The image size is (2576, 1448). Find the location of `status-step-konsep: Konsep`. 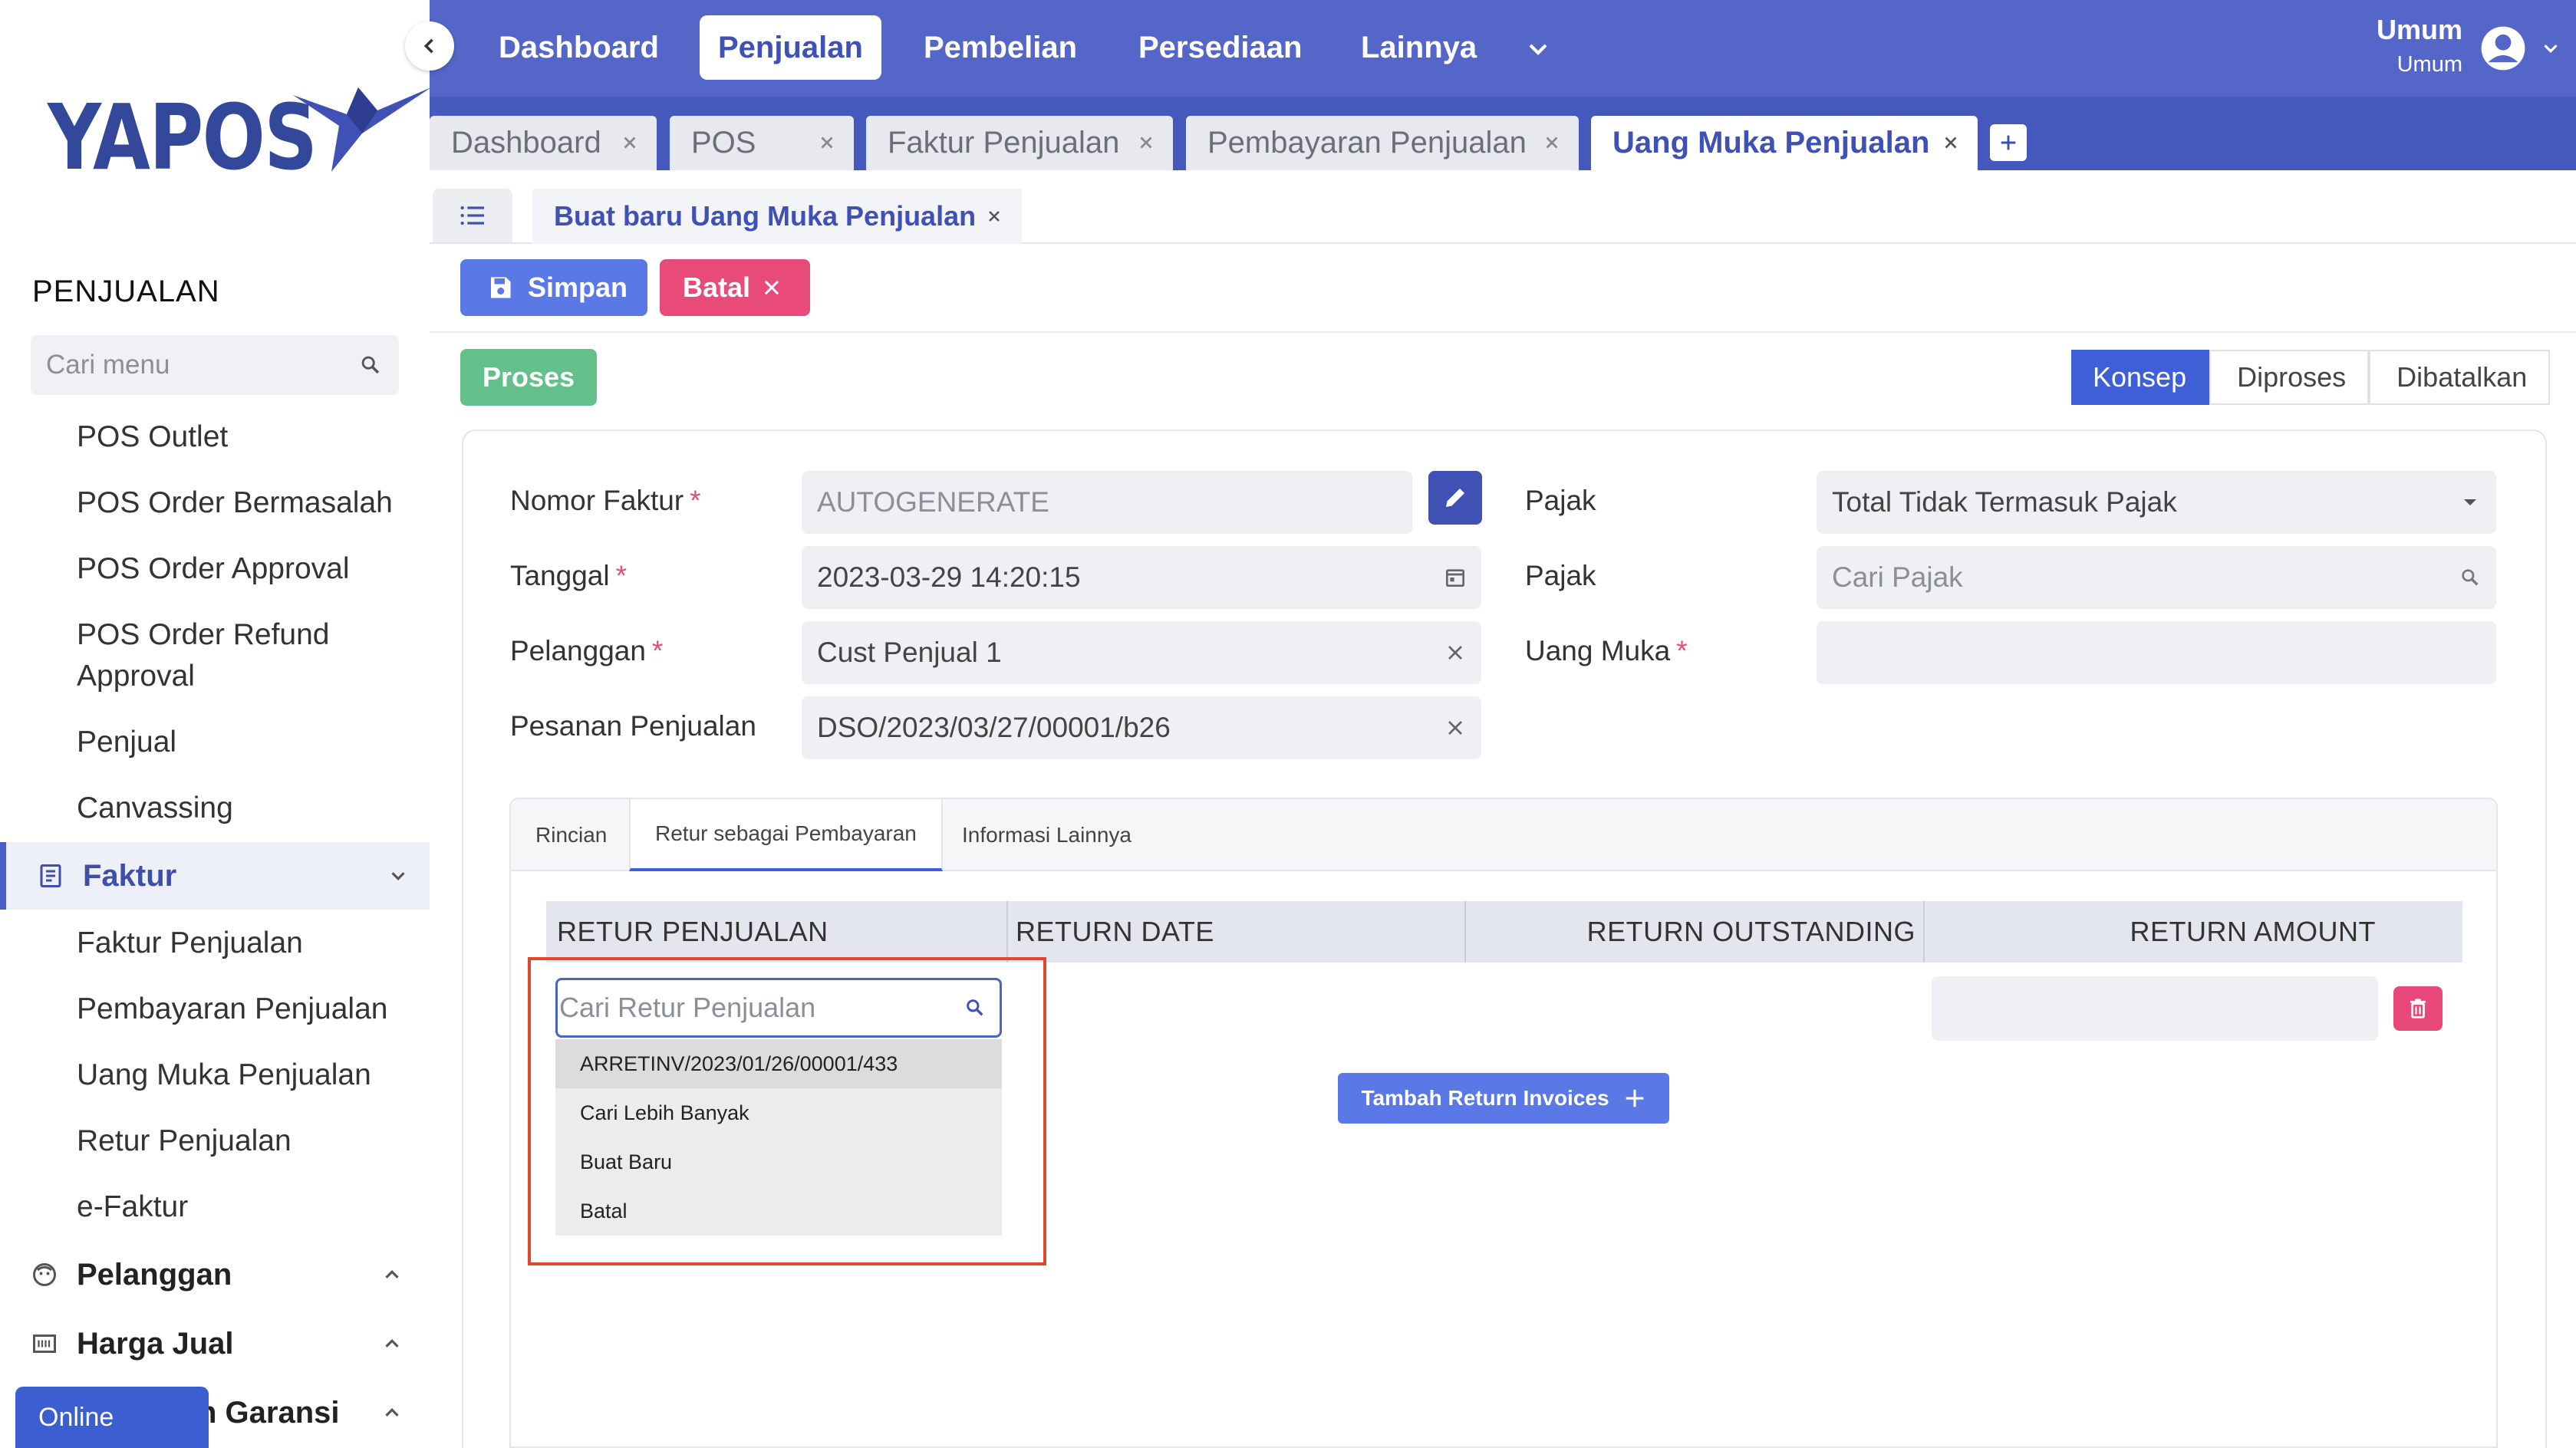

status-step-konsep: Konsep is located at coordinates (2140, 377).